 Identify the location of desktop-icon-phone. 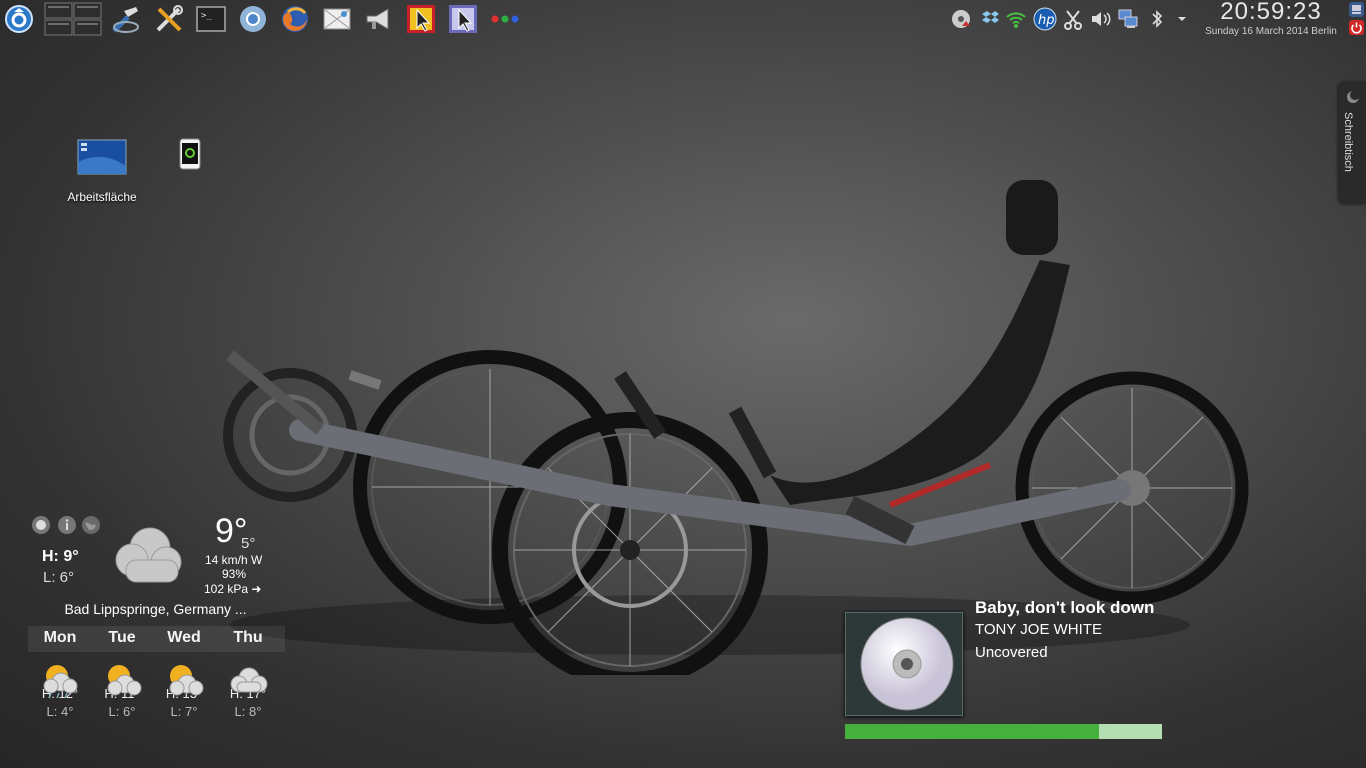
(190, 156).